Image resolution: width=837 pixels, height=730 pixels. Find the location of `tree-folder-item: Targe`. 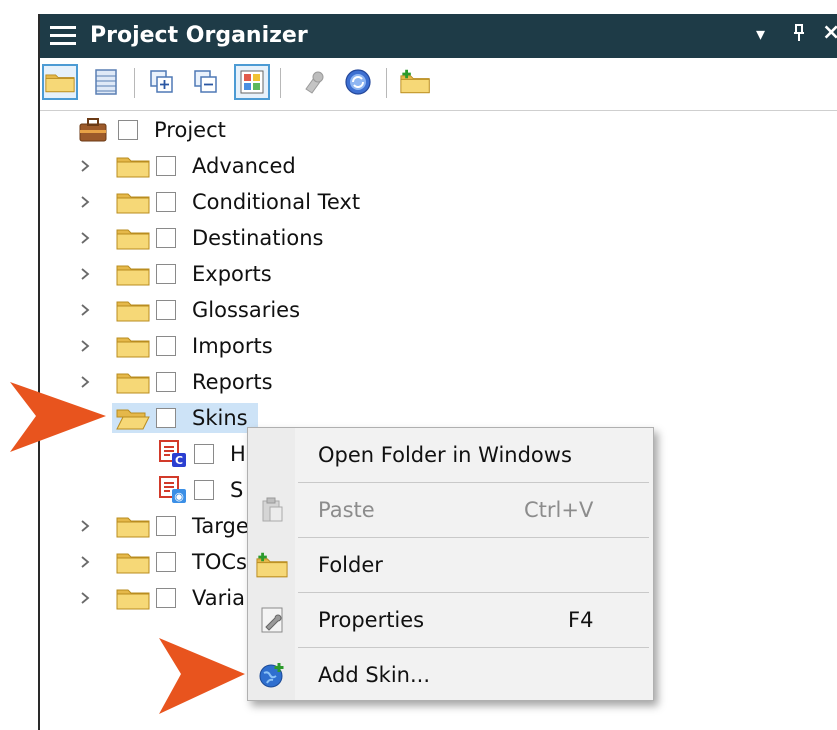

tree-folder-item: Targe is located at coordinates (163, 526).